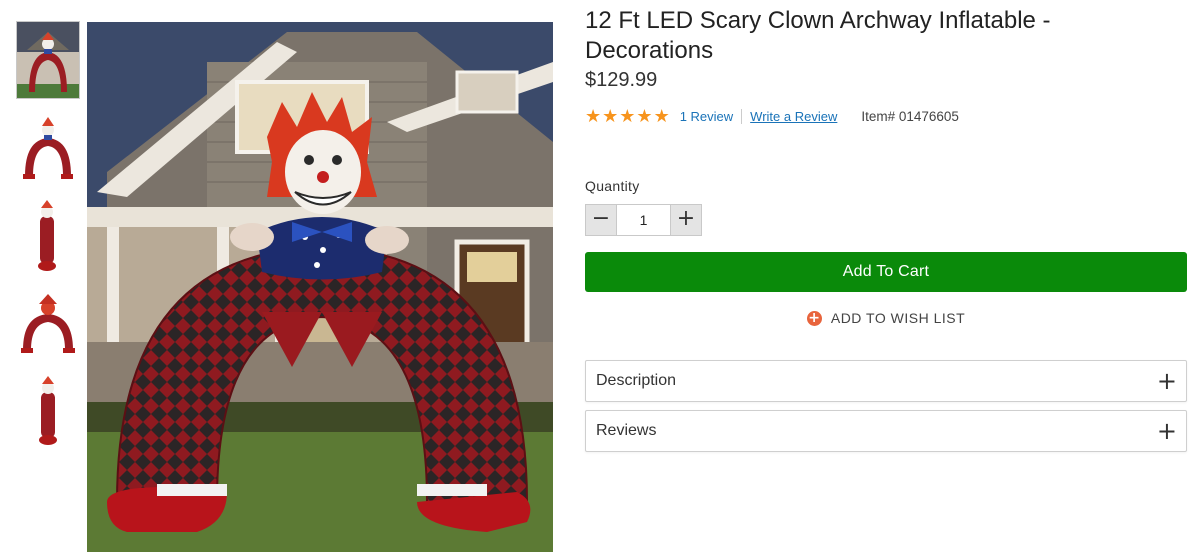 This screenshot has height=552, width=1200. Describe the element at coordinates (621, 80) in the screenshot. I see `product-price: $129.99` at that location.